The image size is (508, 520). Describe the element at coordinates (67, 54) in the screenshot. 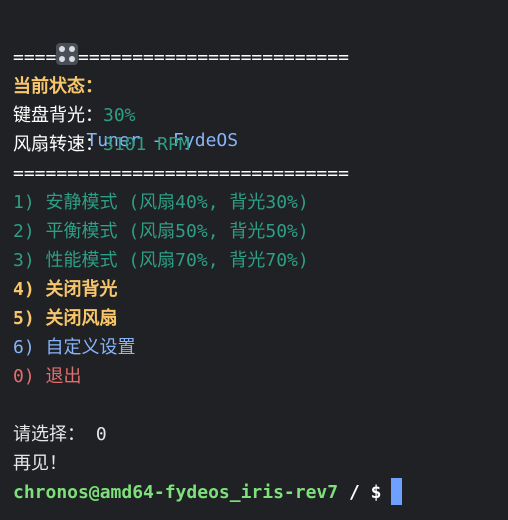

I see `control-knobs-icon` at that location.